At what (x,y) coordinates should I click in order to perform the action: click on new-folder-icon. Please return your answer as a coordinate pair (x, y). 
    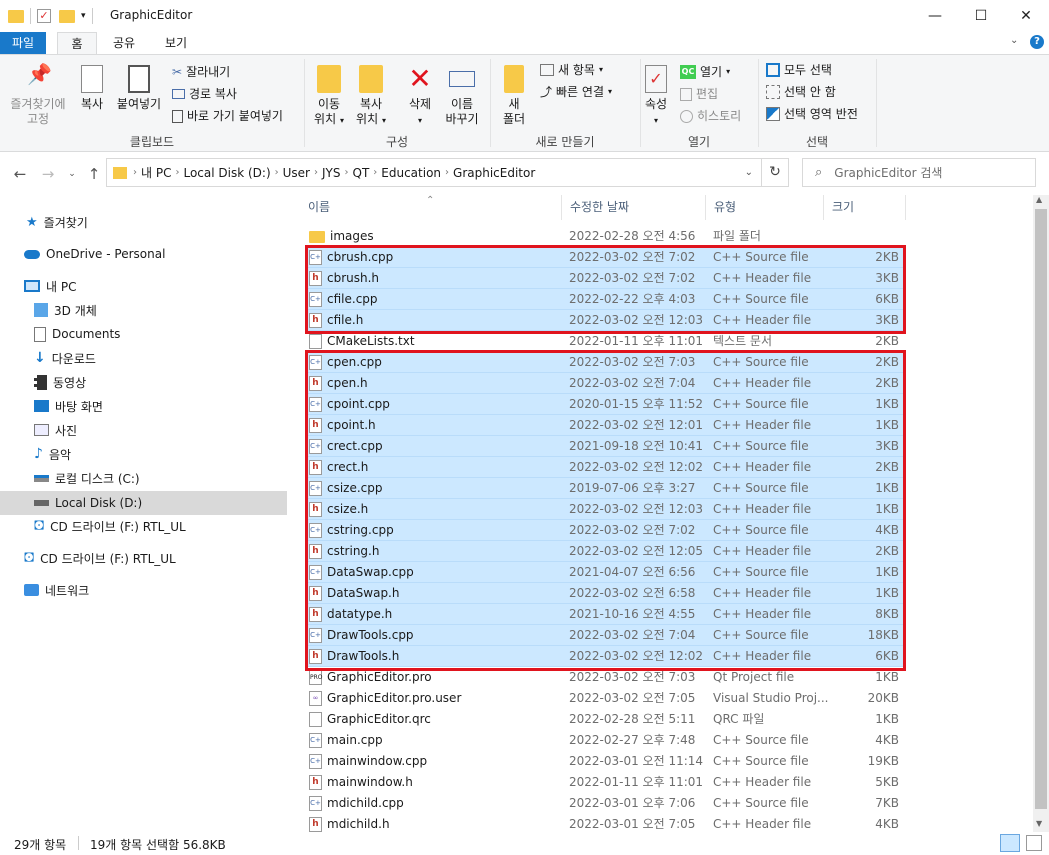
    Looking at the image, I should click on (67, 16).